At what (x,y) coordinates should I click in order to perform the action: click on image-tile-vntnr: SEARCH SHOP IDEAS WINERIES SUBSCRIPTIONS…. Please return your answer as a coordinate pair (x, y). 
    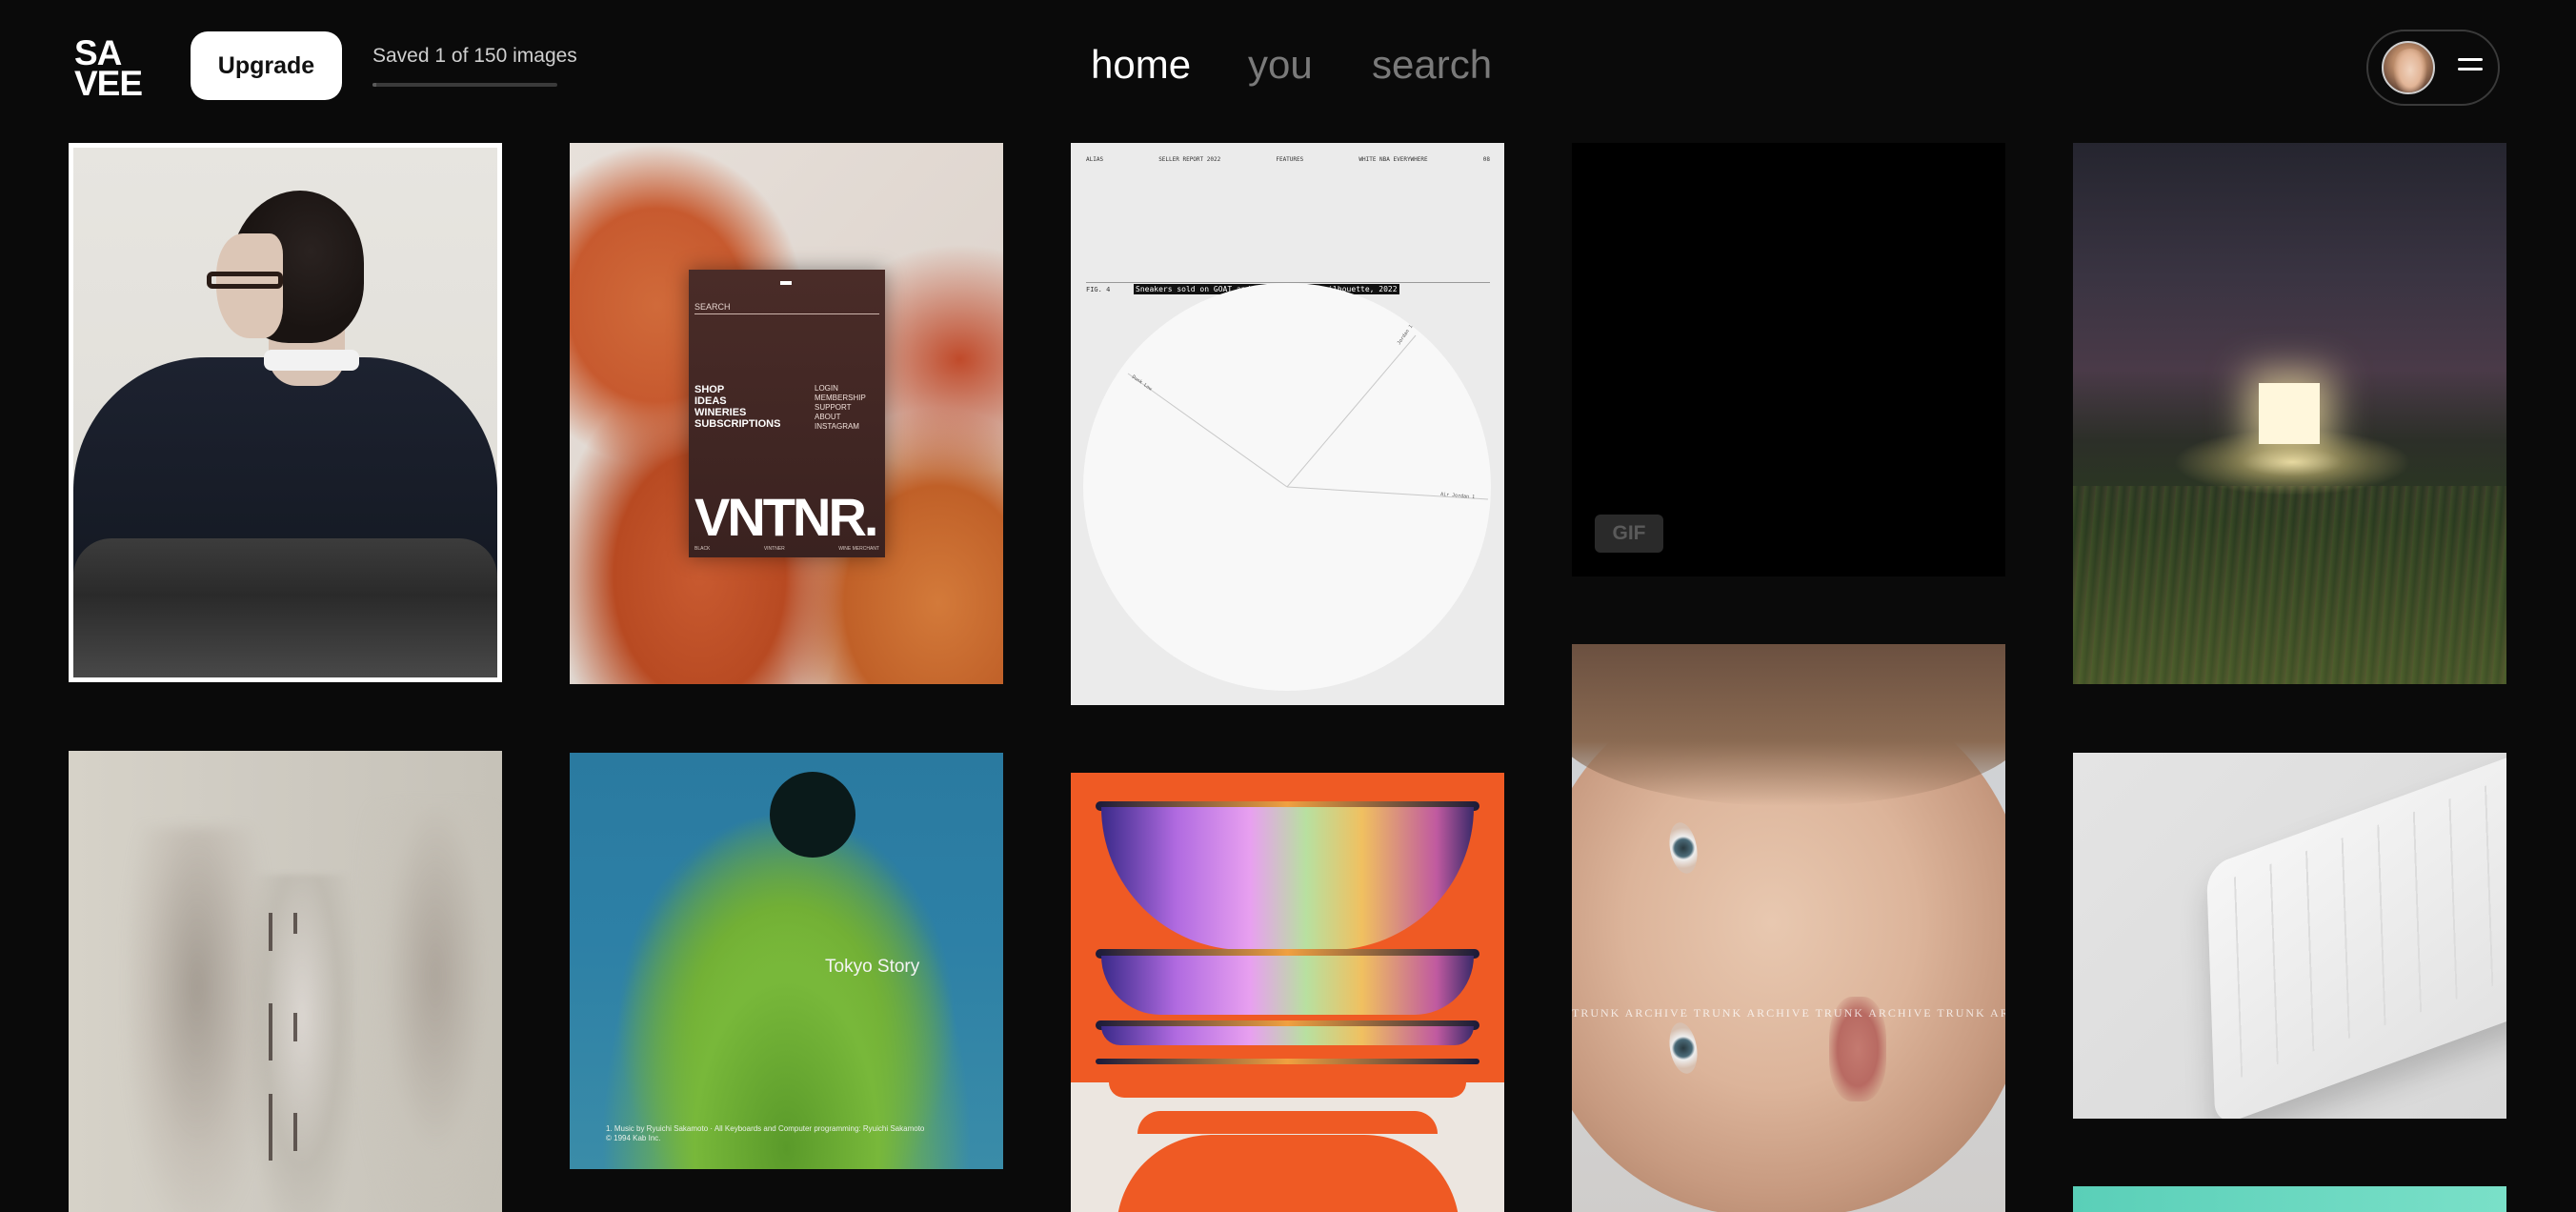
    Looking at the image, I should click on (786, 413).